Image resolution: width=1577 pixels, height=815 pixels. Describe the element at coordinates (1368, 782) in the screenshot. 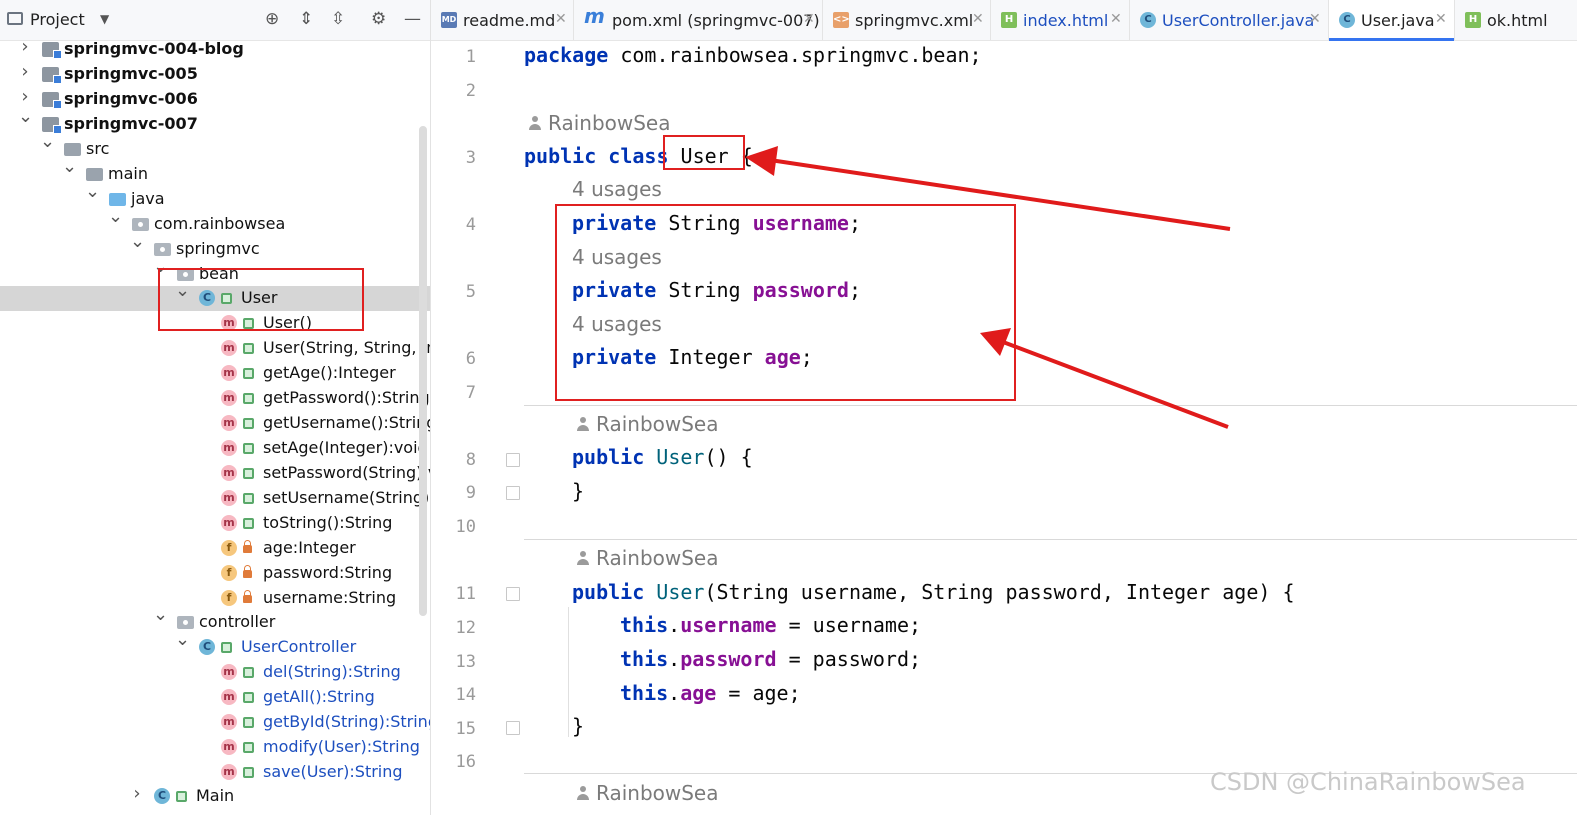

I see `watermark: CSDN @ChinaRainbowSea` at that location.